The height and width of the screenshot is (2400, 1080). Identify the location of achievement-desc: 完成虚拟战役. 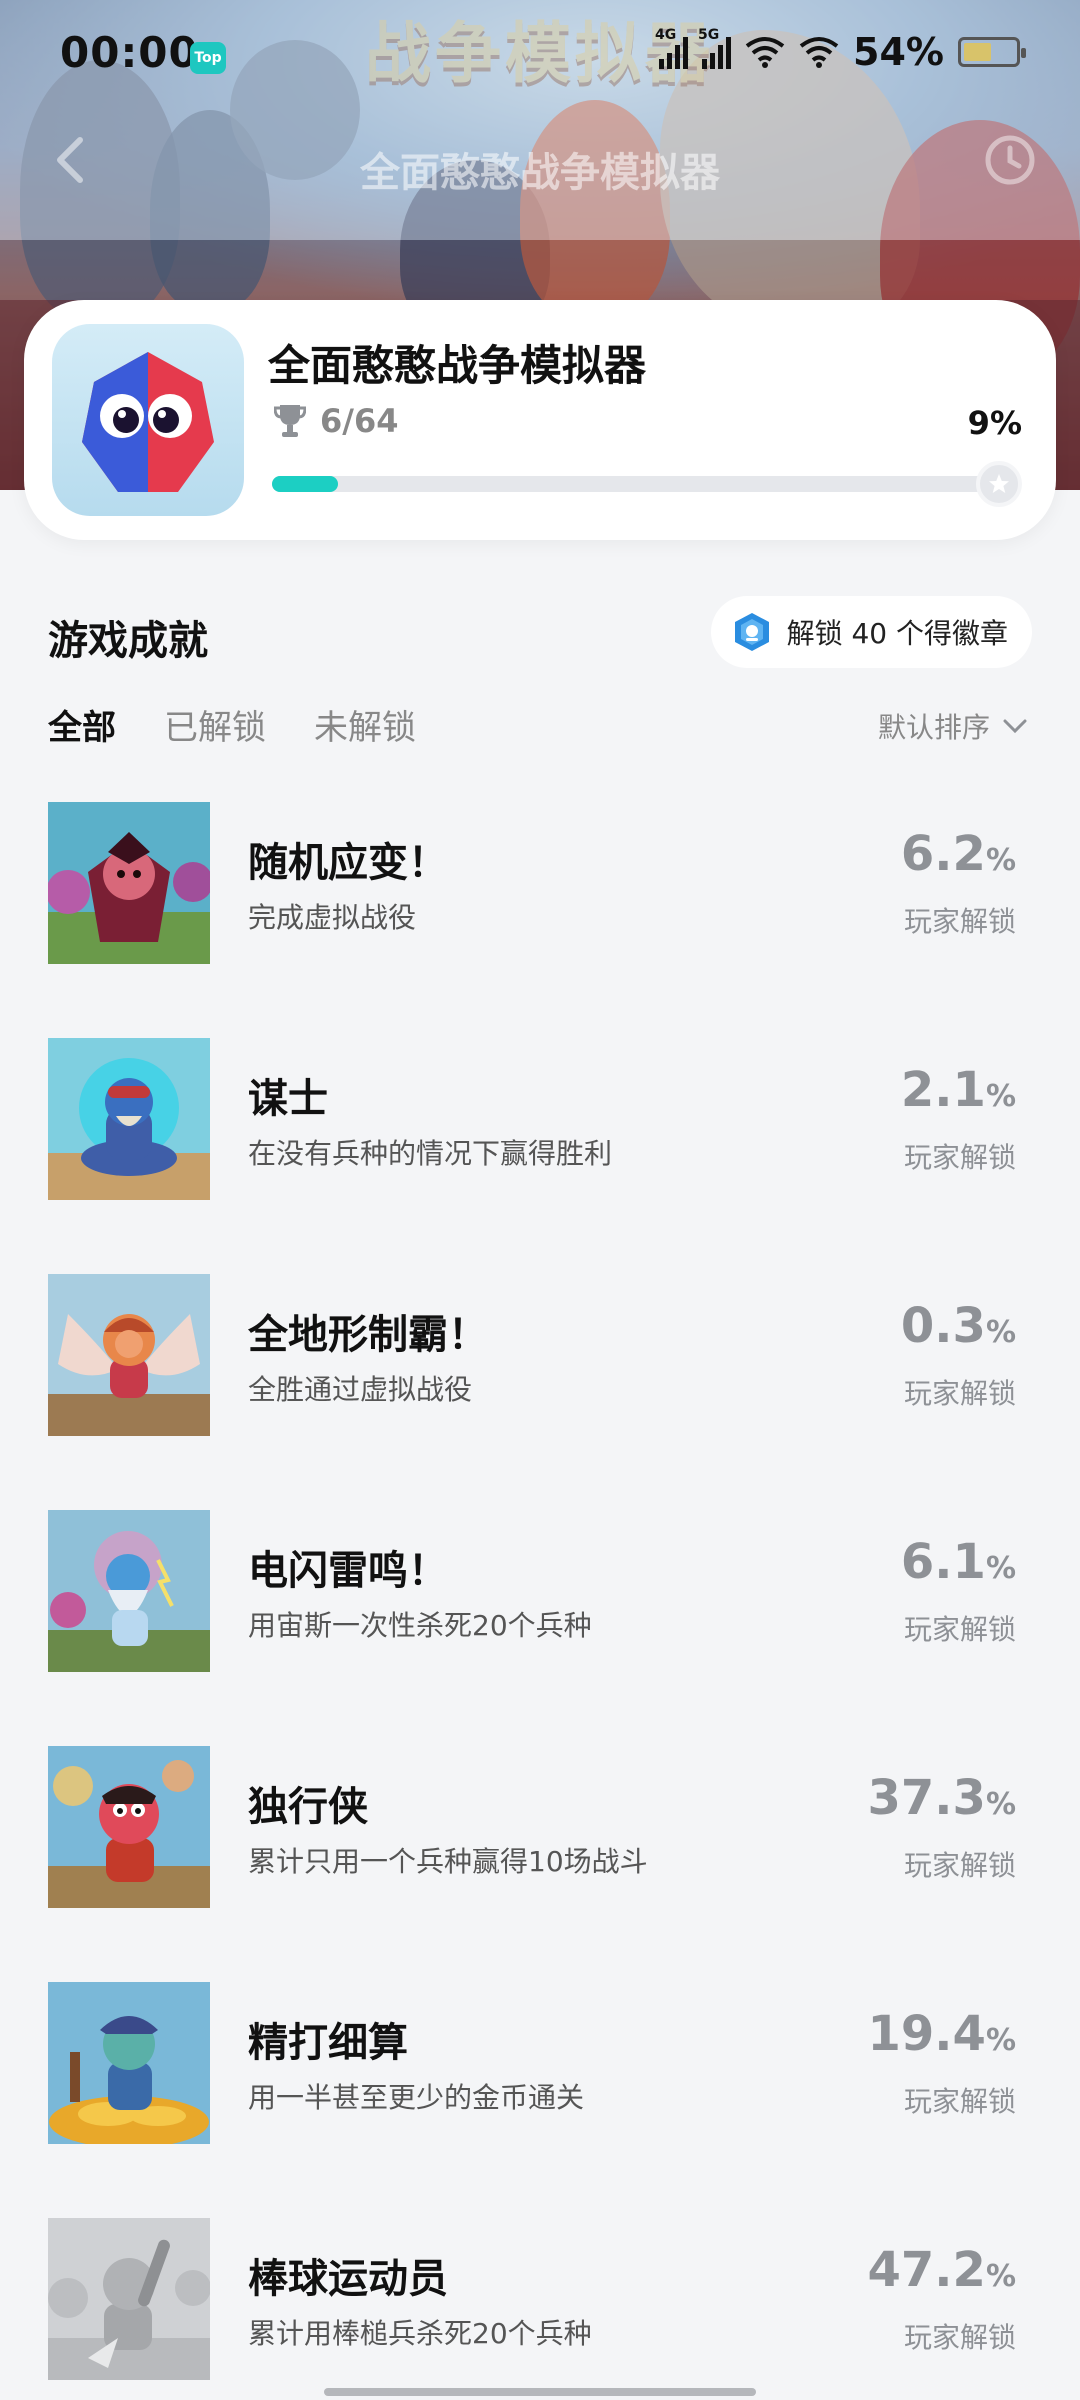
(332, 917).